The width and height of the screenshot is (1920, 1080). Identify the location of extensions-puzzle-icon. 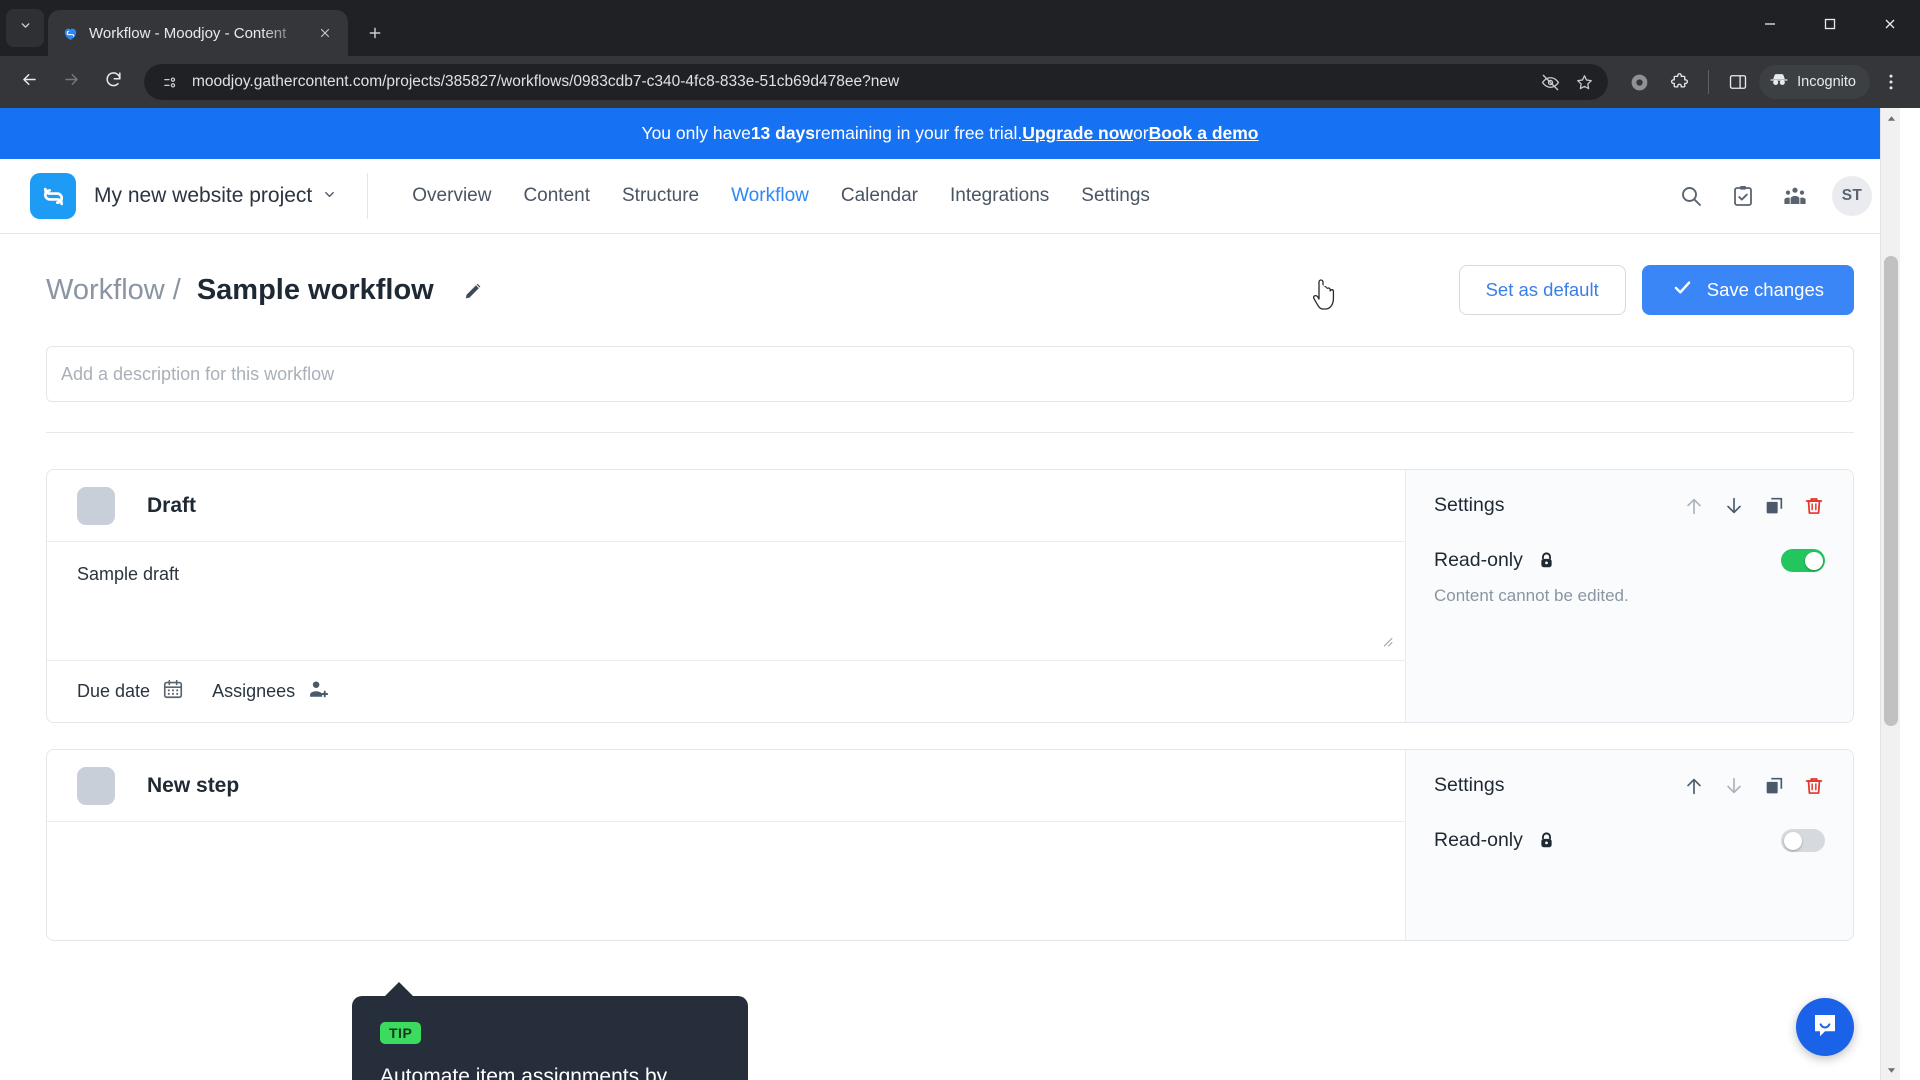
(1679, 82).